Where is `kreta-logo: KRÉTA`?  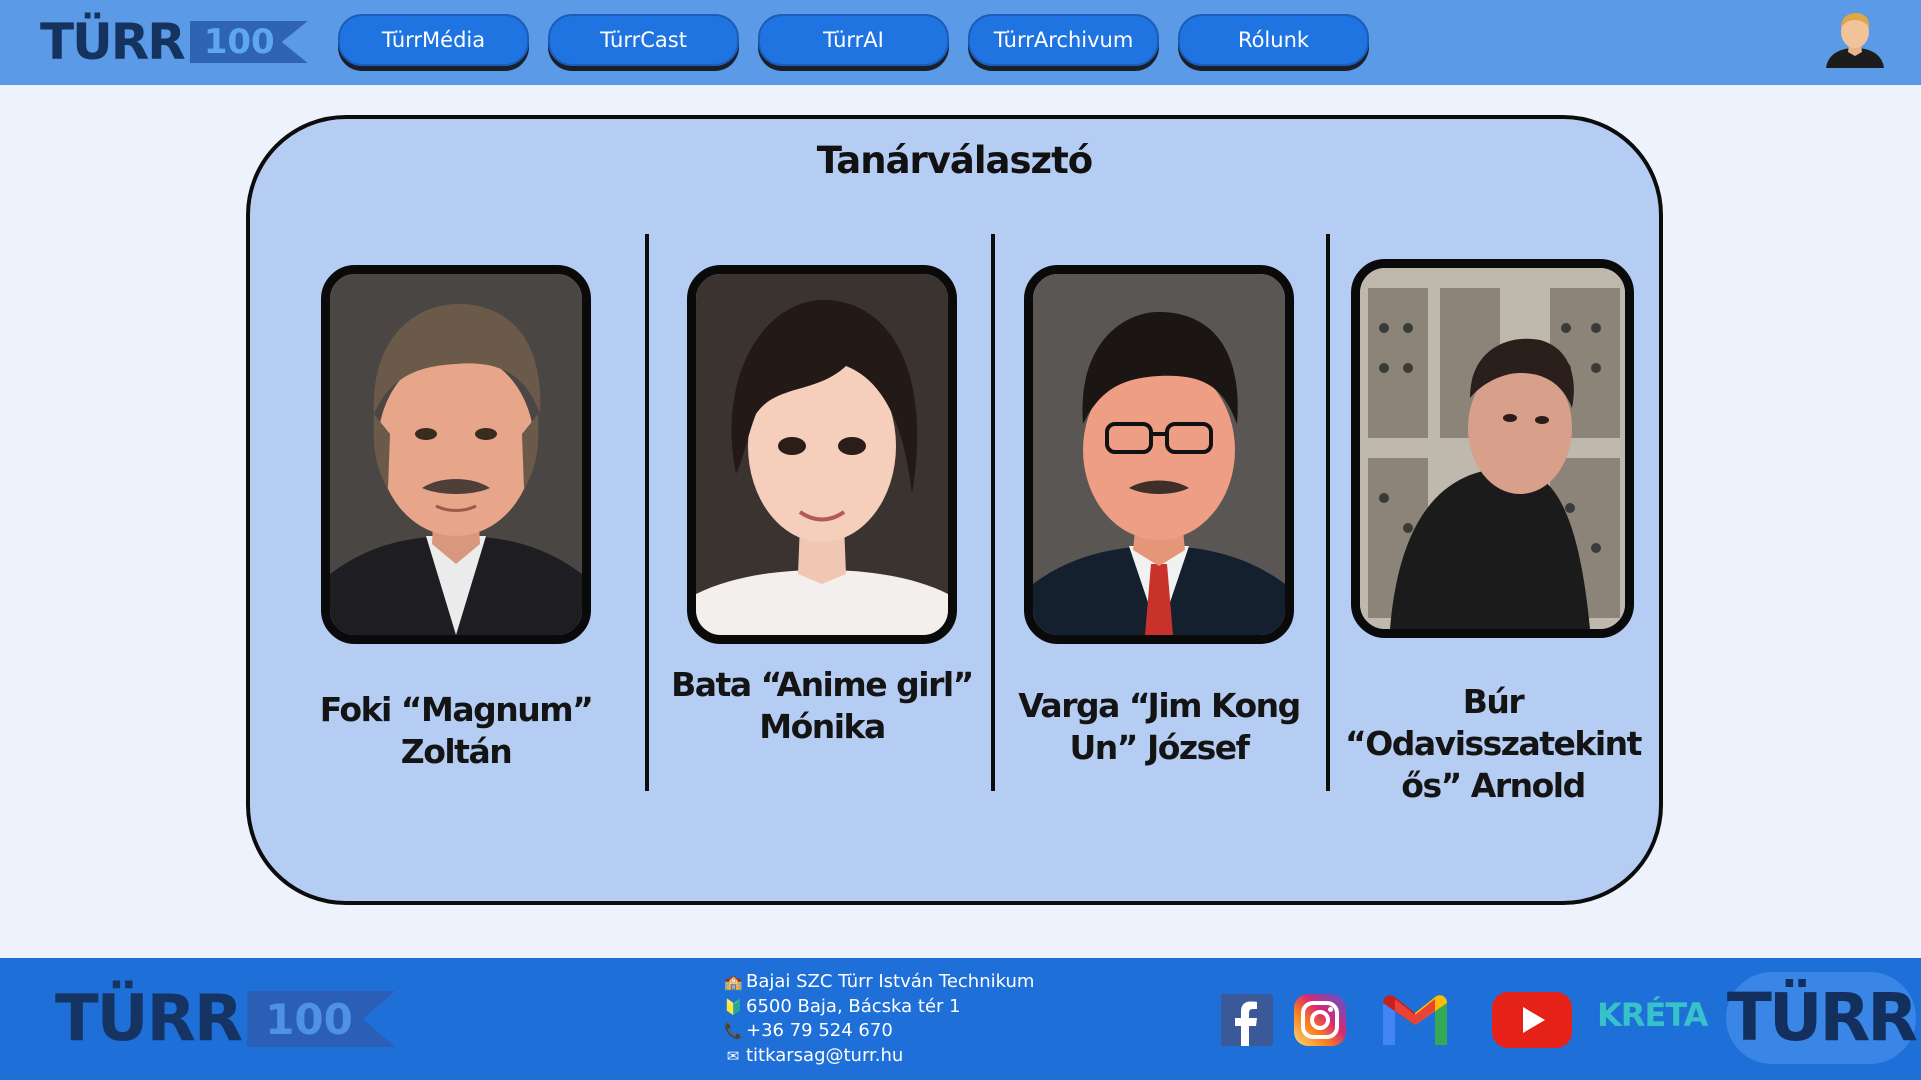 kreta-logo: KRÉTA is located at coordinates (1652, 1015).